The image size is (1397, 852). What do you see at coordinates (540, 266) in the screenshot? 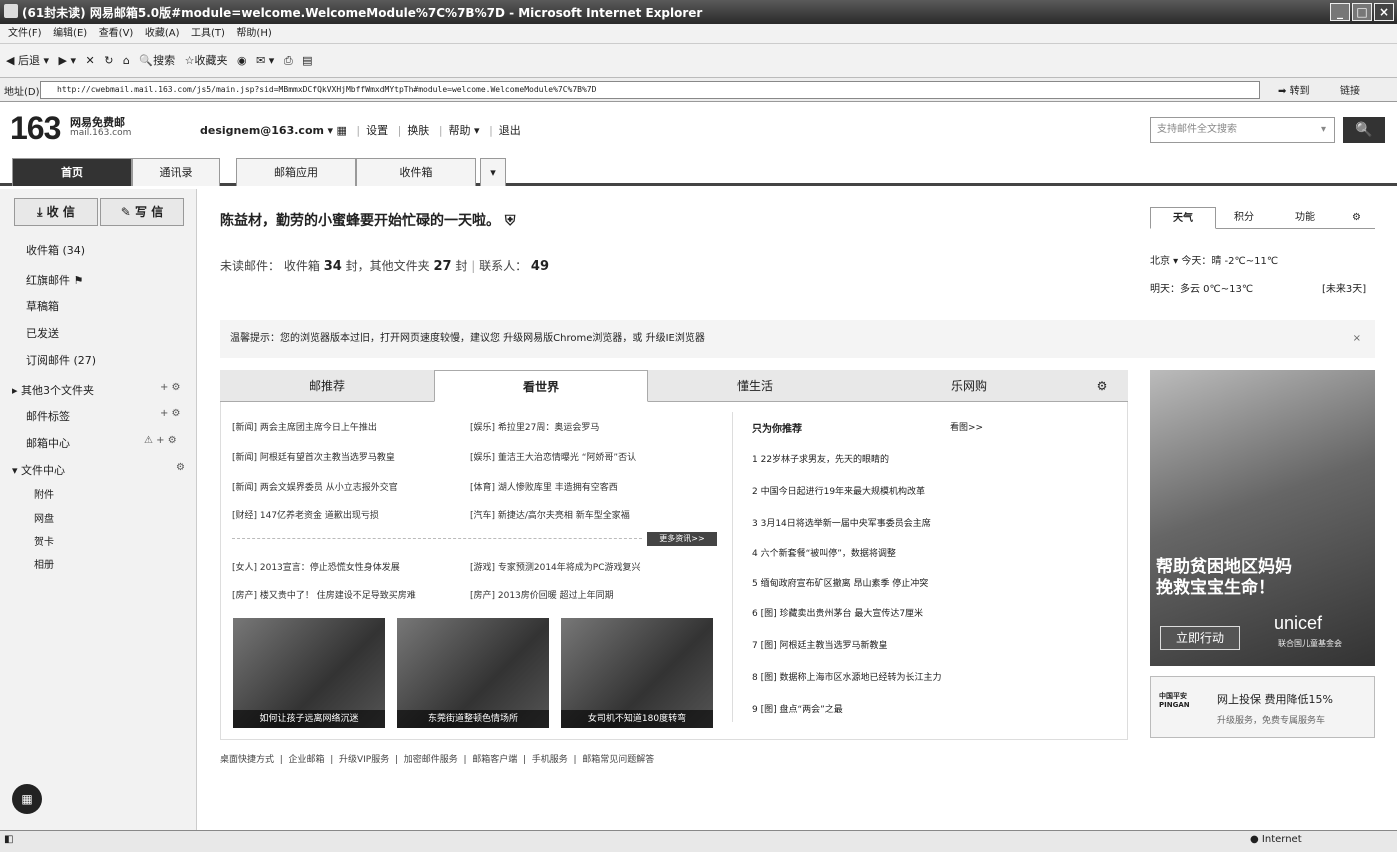
I see `contacts-count: 49` at bounding box center [540, 266].